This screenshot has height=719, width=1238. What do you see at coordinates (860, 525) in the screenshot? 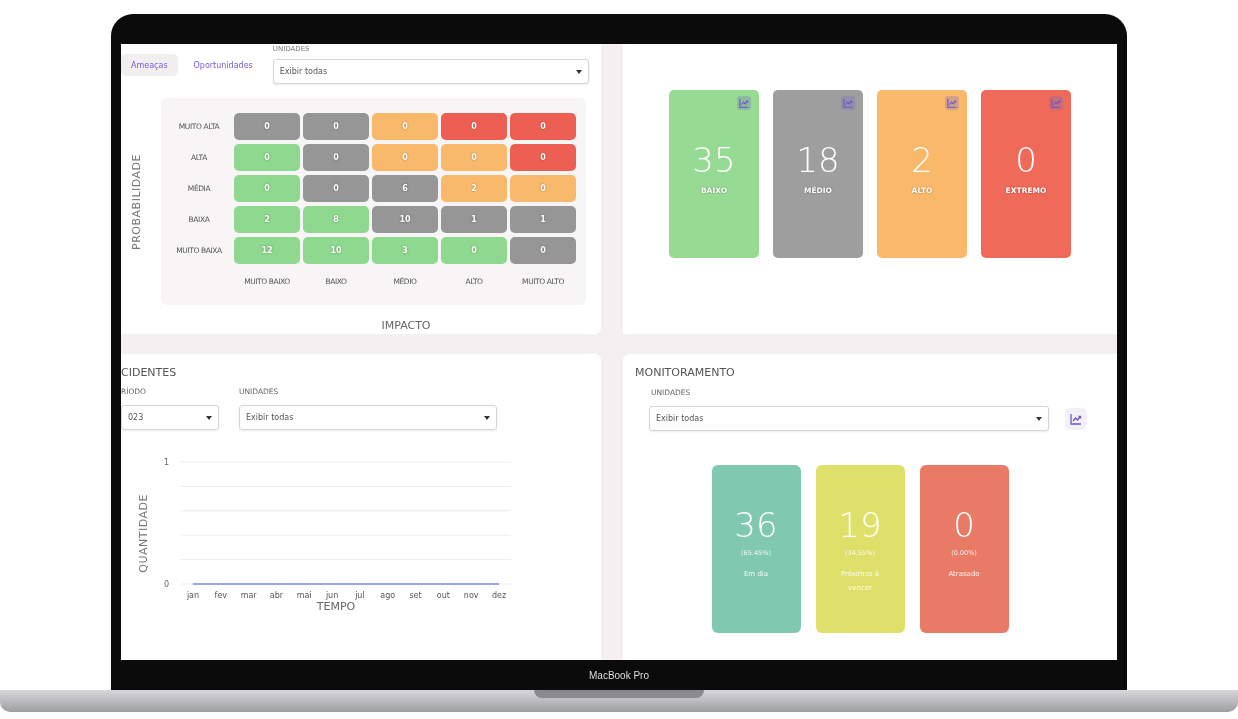
I see `count-value: 19` at bounding box center [860, 525].